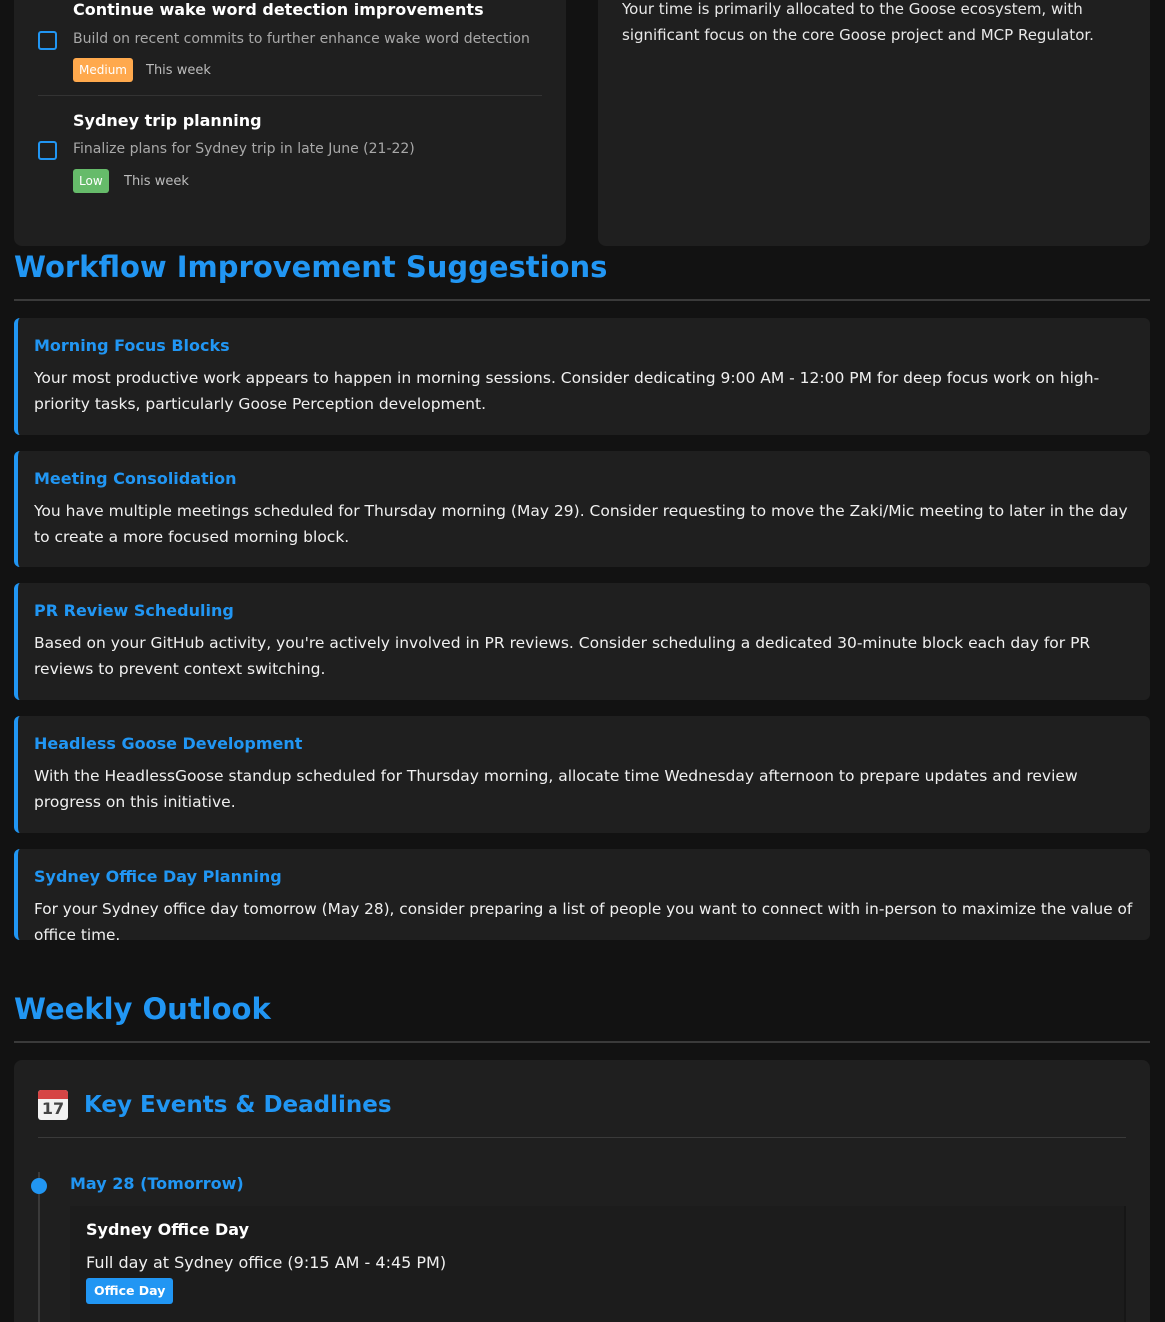 The width and height of the screenshot is (1165, 1322). I want to click on weekly-outlook-title: Weekly Outlook, so click(142, 1009).